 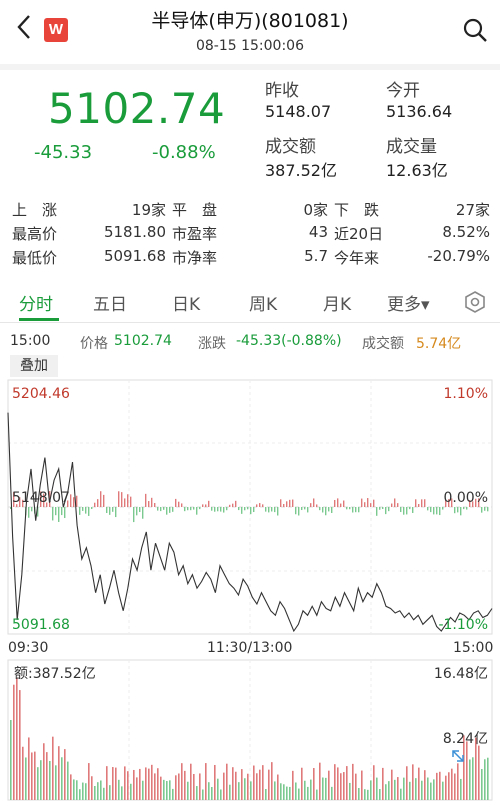 What do you see at coordinates (289, 341) in the screenshot?
I see `info-change-value: -45.33(-0.88%)` at bounding box center [289, 341].